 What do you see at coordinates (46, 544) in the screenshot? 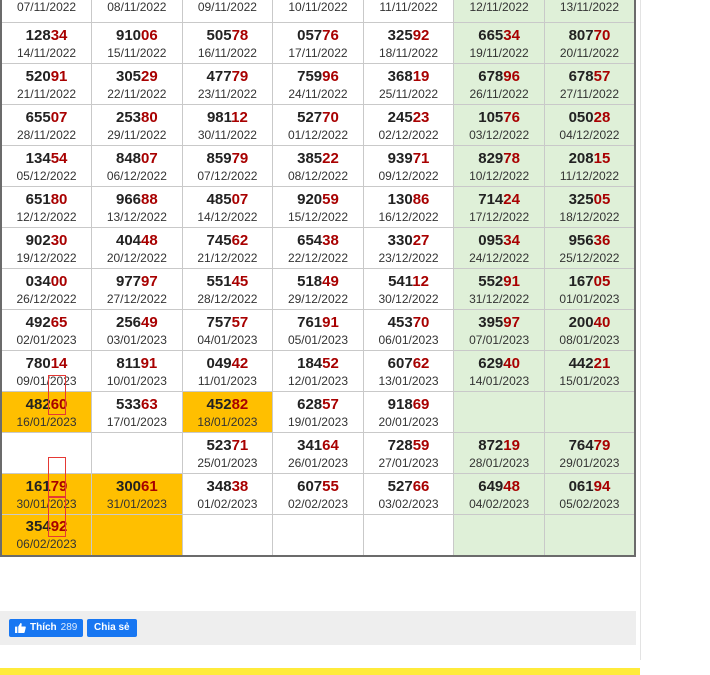
I see `result-date: 06/02/2023` at bounding box center [46, 544].